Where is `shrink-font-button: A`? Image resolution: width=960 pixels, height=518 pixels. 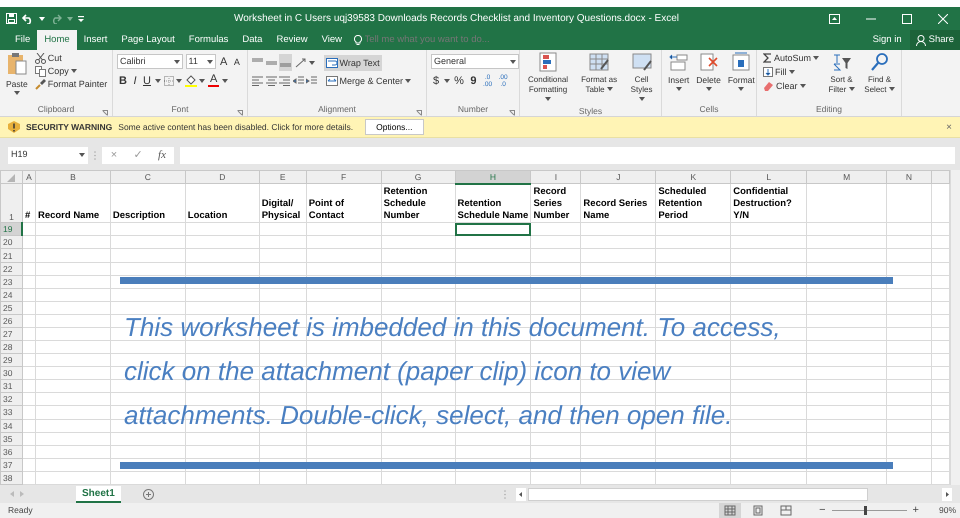
shrink-font-button: A is located at coordinates (237, 62).